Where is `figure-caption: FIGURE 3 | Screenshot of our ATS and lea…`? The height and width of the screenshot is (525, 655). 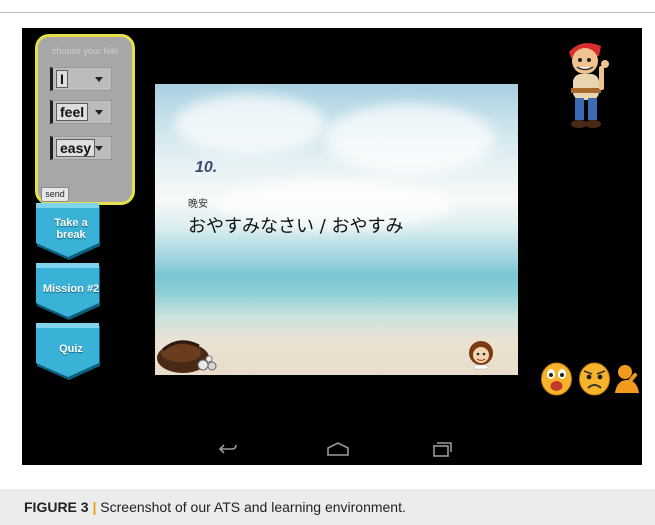 figure-caption: FIGURE 3 | Screenshot of our ATS and lea… is located at coordinates (215, 507).